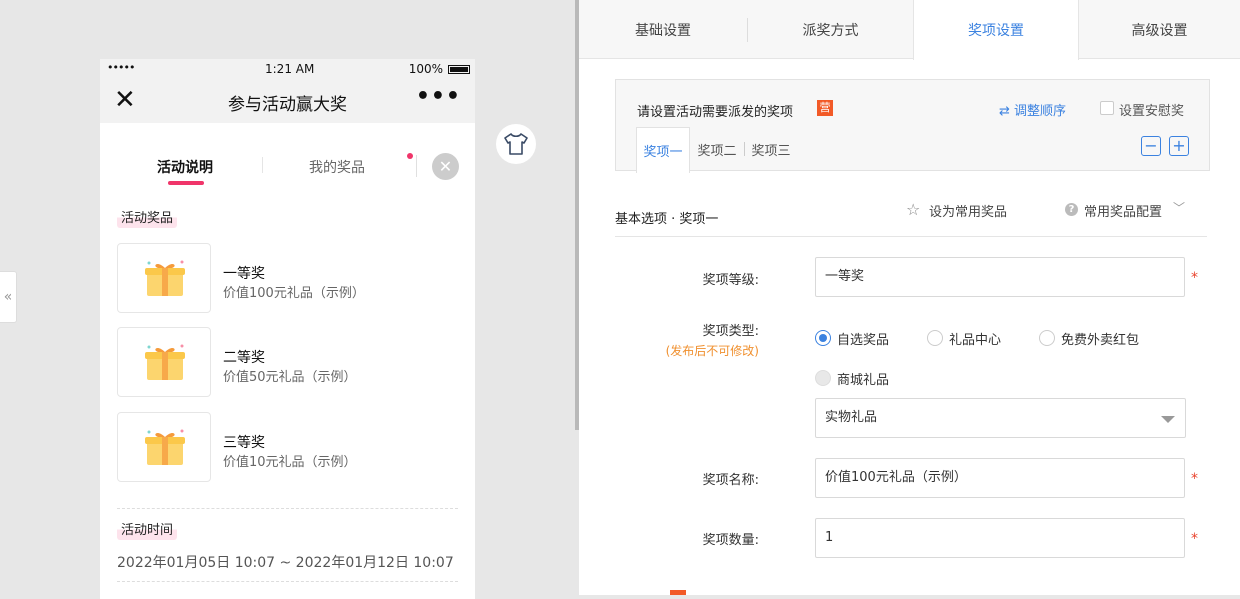 Image resolution: width=1240 pixels, height=599 pixels. I want to click on collapse-panel-button: «, so click(8, 297).